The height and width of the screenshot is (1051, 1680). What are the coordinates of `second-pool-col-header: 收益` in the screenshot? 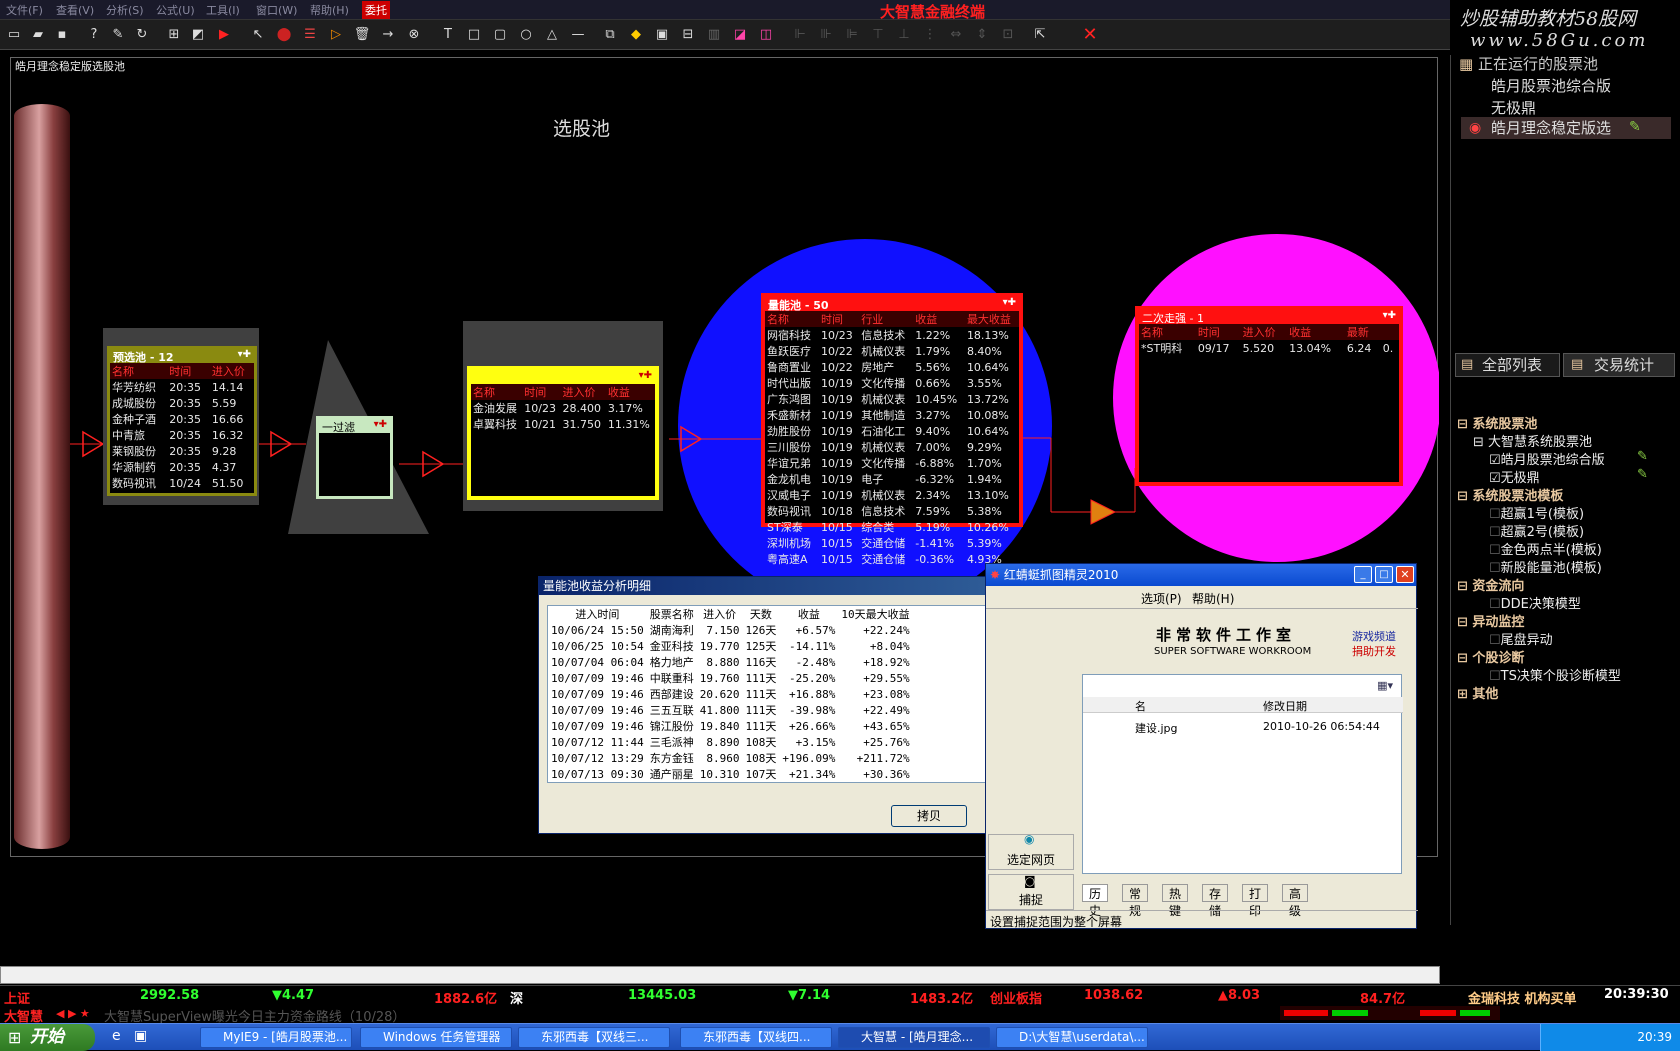 It's located at (1316, 332).